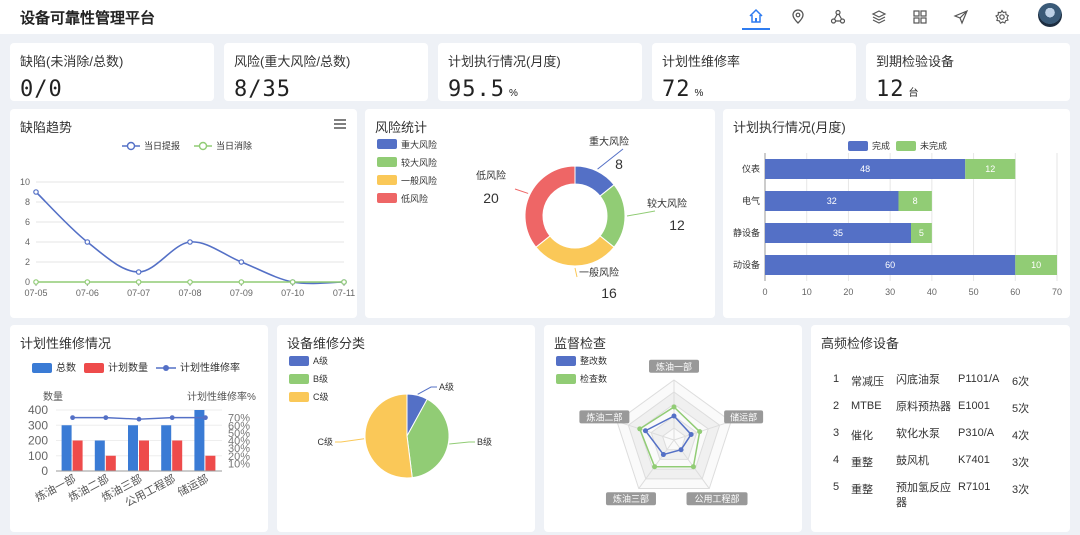 The image size is (1080, 535). I want to click on freq-rank: 3, so click(836, 433).